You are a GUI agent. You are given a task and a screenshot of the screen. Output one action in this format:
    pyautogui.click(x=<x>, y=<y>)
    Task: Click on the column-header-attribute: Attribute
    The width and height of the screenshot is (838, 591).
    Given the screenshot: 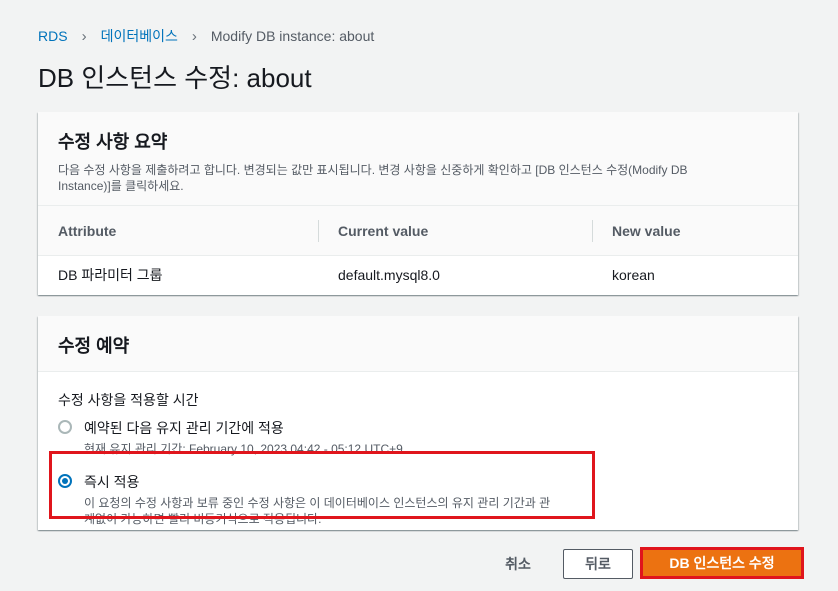 What is the action you would take?
    pyautogui.click(x=87, y=230)
    